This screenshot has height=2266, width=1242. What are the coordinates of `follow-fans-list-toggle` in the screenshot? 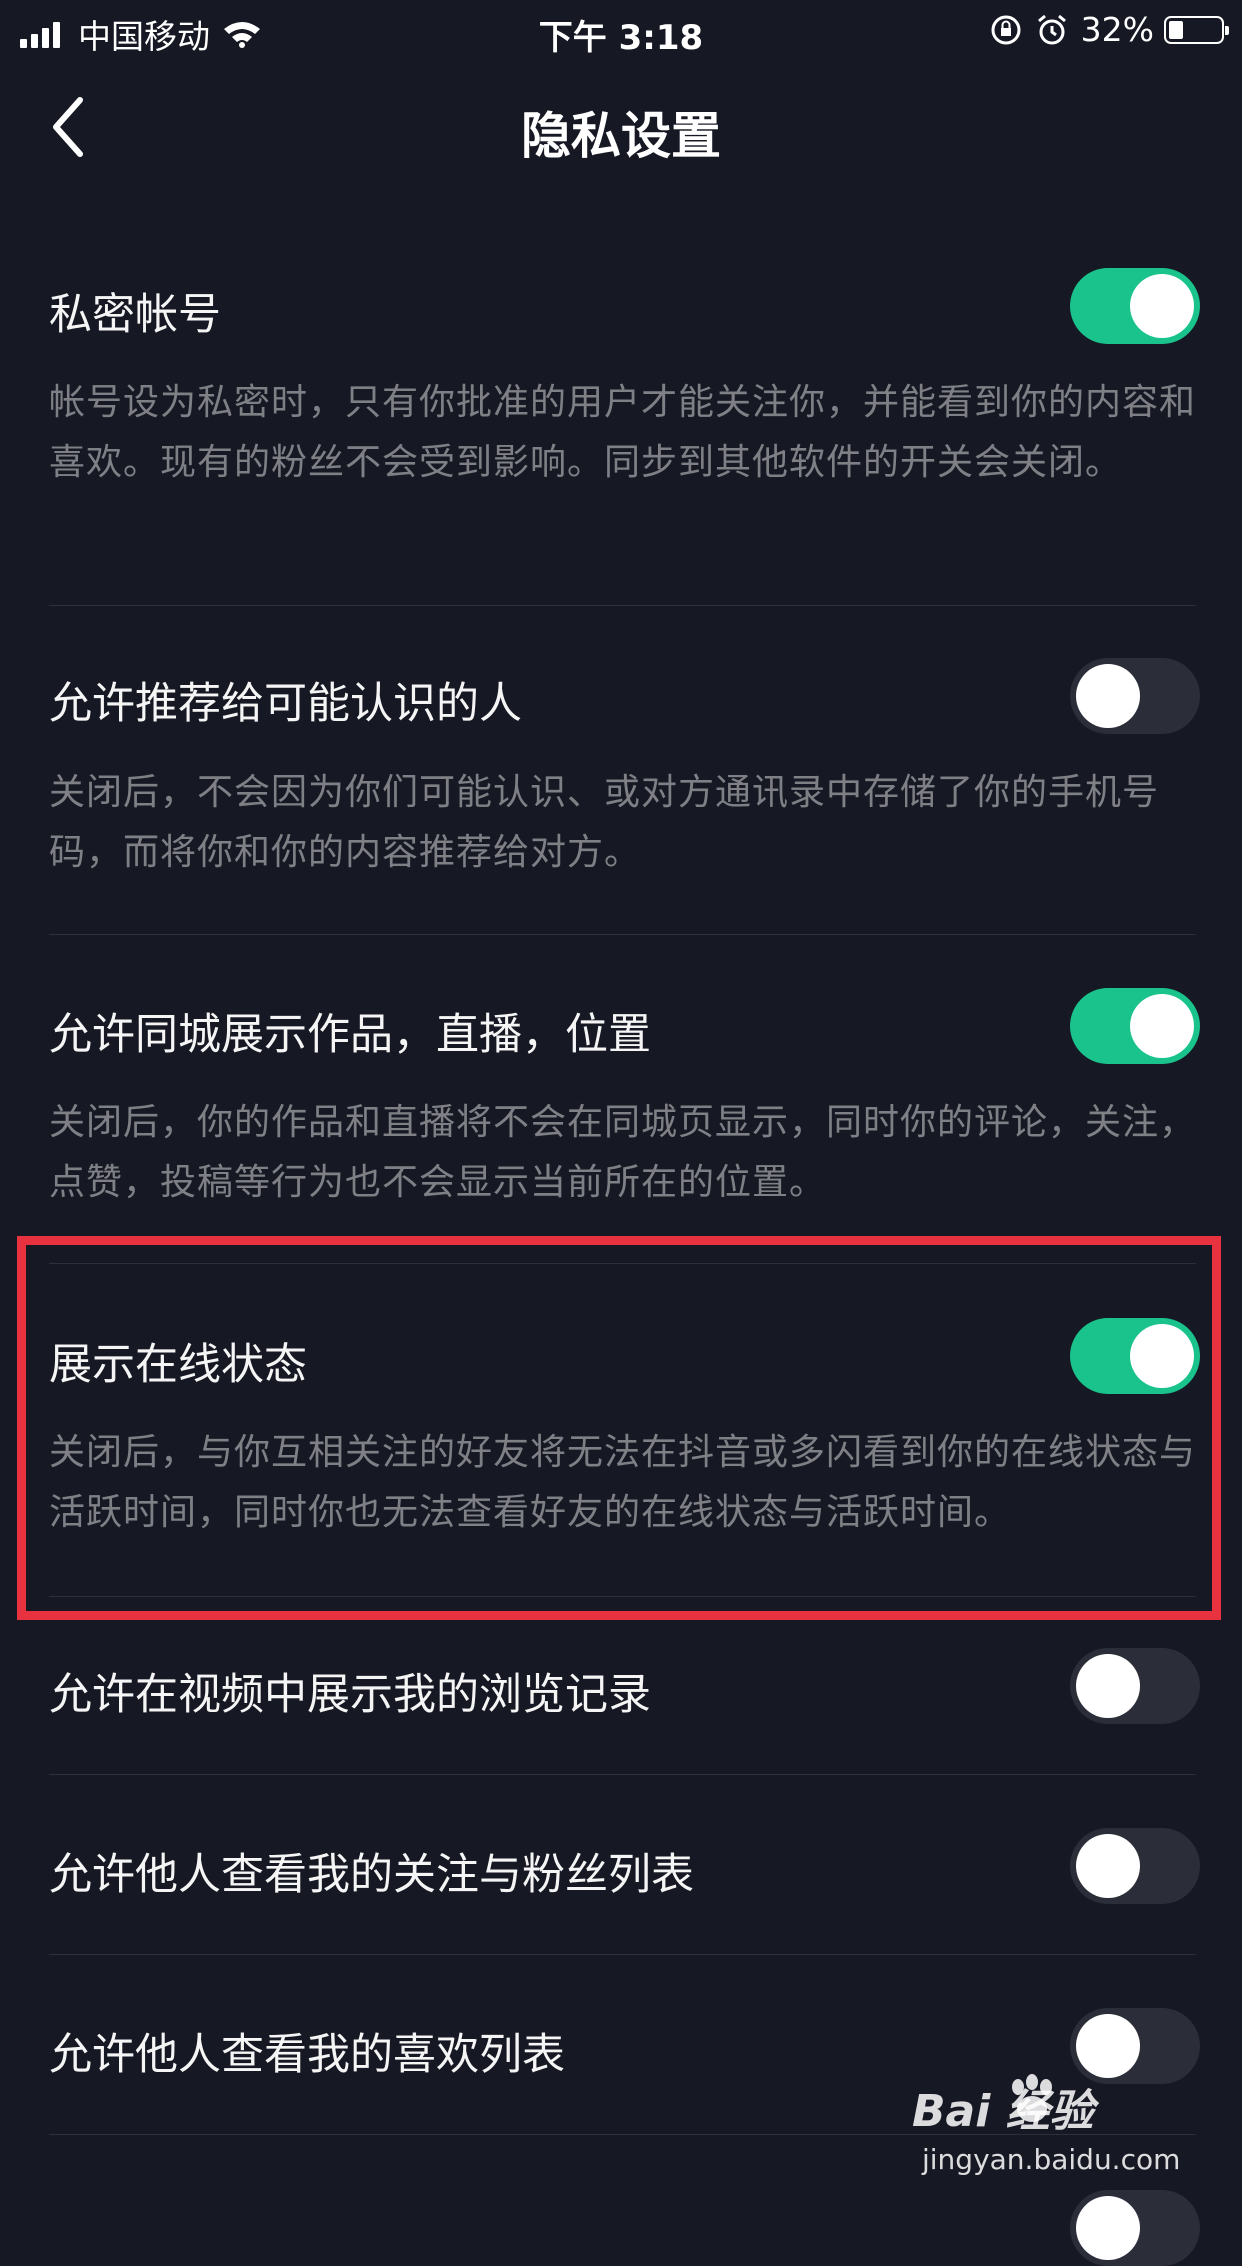 It's located at (1135, 1866).